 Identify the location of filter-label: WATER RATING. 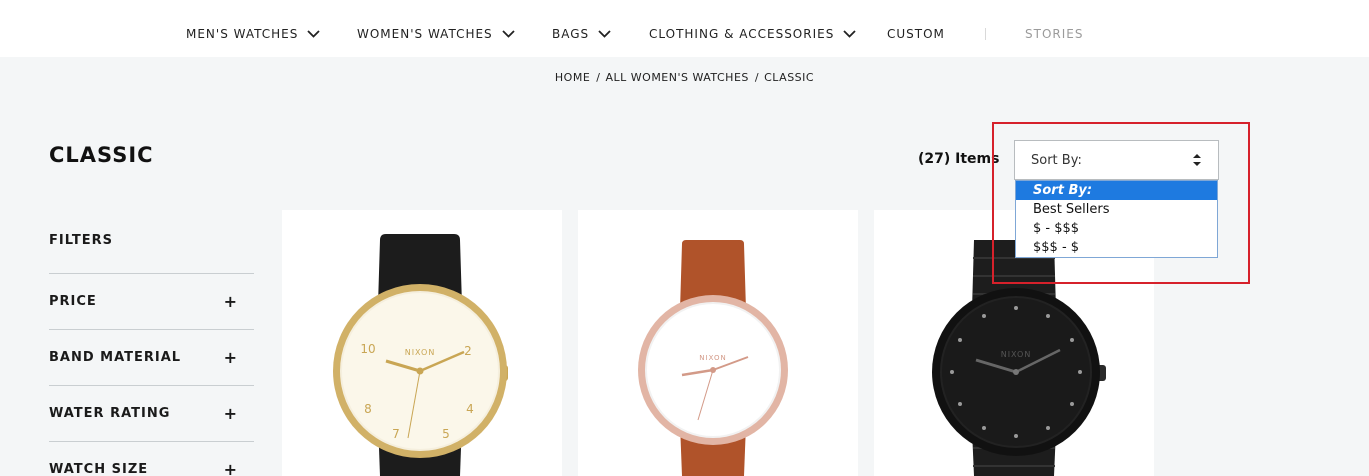
(110, 413).